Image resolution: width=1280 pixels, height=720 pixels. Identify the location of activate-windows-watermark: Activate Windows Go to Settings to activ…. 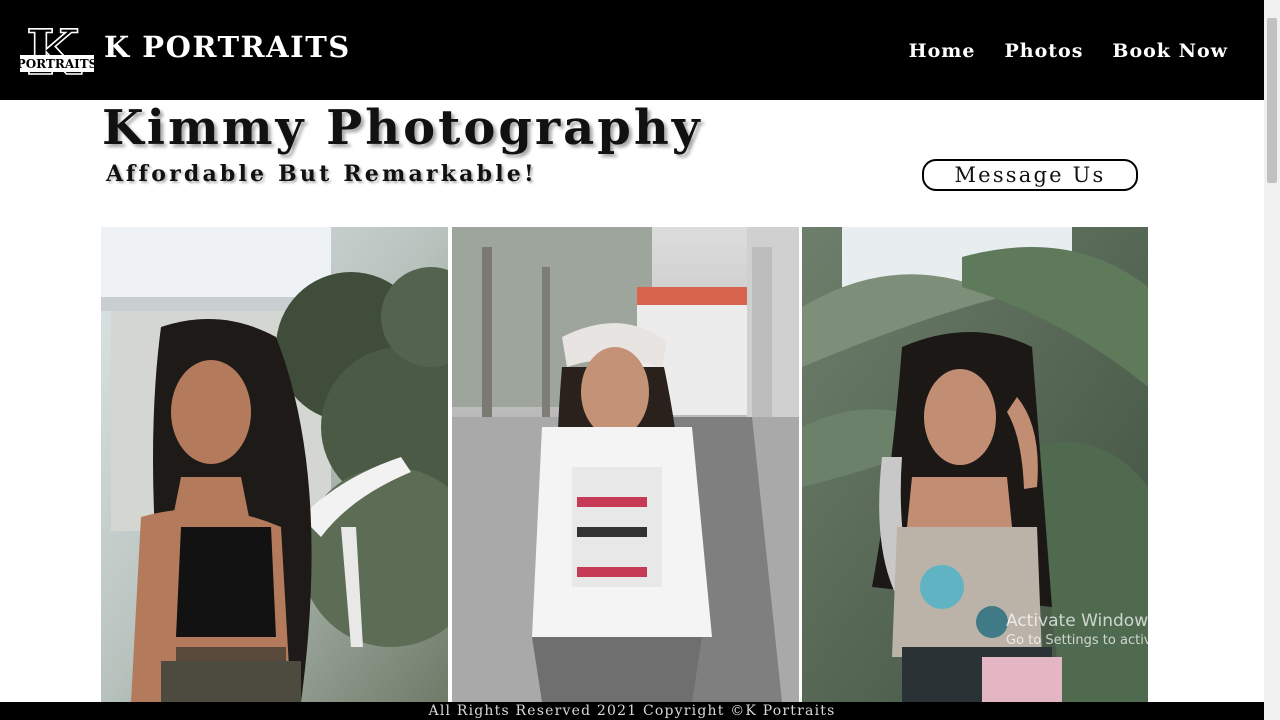
(1122, 629).